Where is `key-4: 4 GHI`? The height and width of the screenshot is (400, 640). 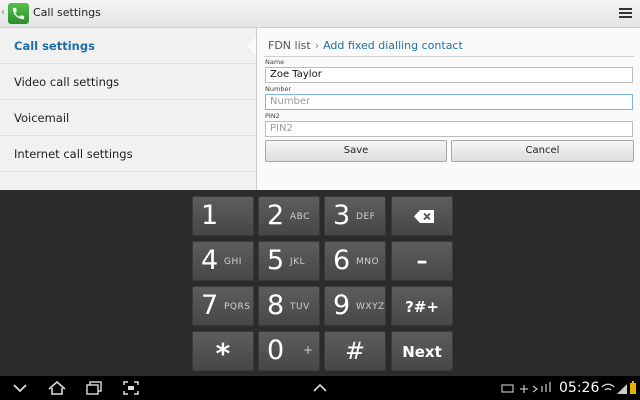
key-4: 4 GHI is located at coordinates (223, 261).